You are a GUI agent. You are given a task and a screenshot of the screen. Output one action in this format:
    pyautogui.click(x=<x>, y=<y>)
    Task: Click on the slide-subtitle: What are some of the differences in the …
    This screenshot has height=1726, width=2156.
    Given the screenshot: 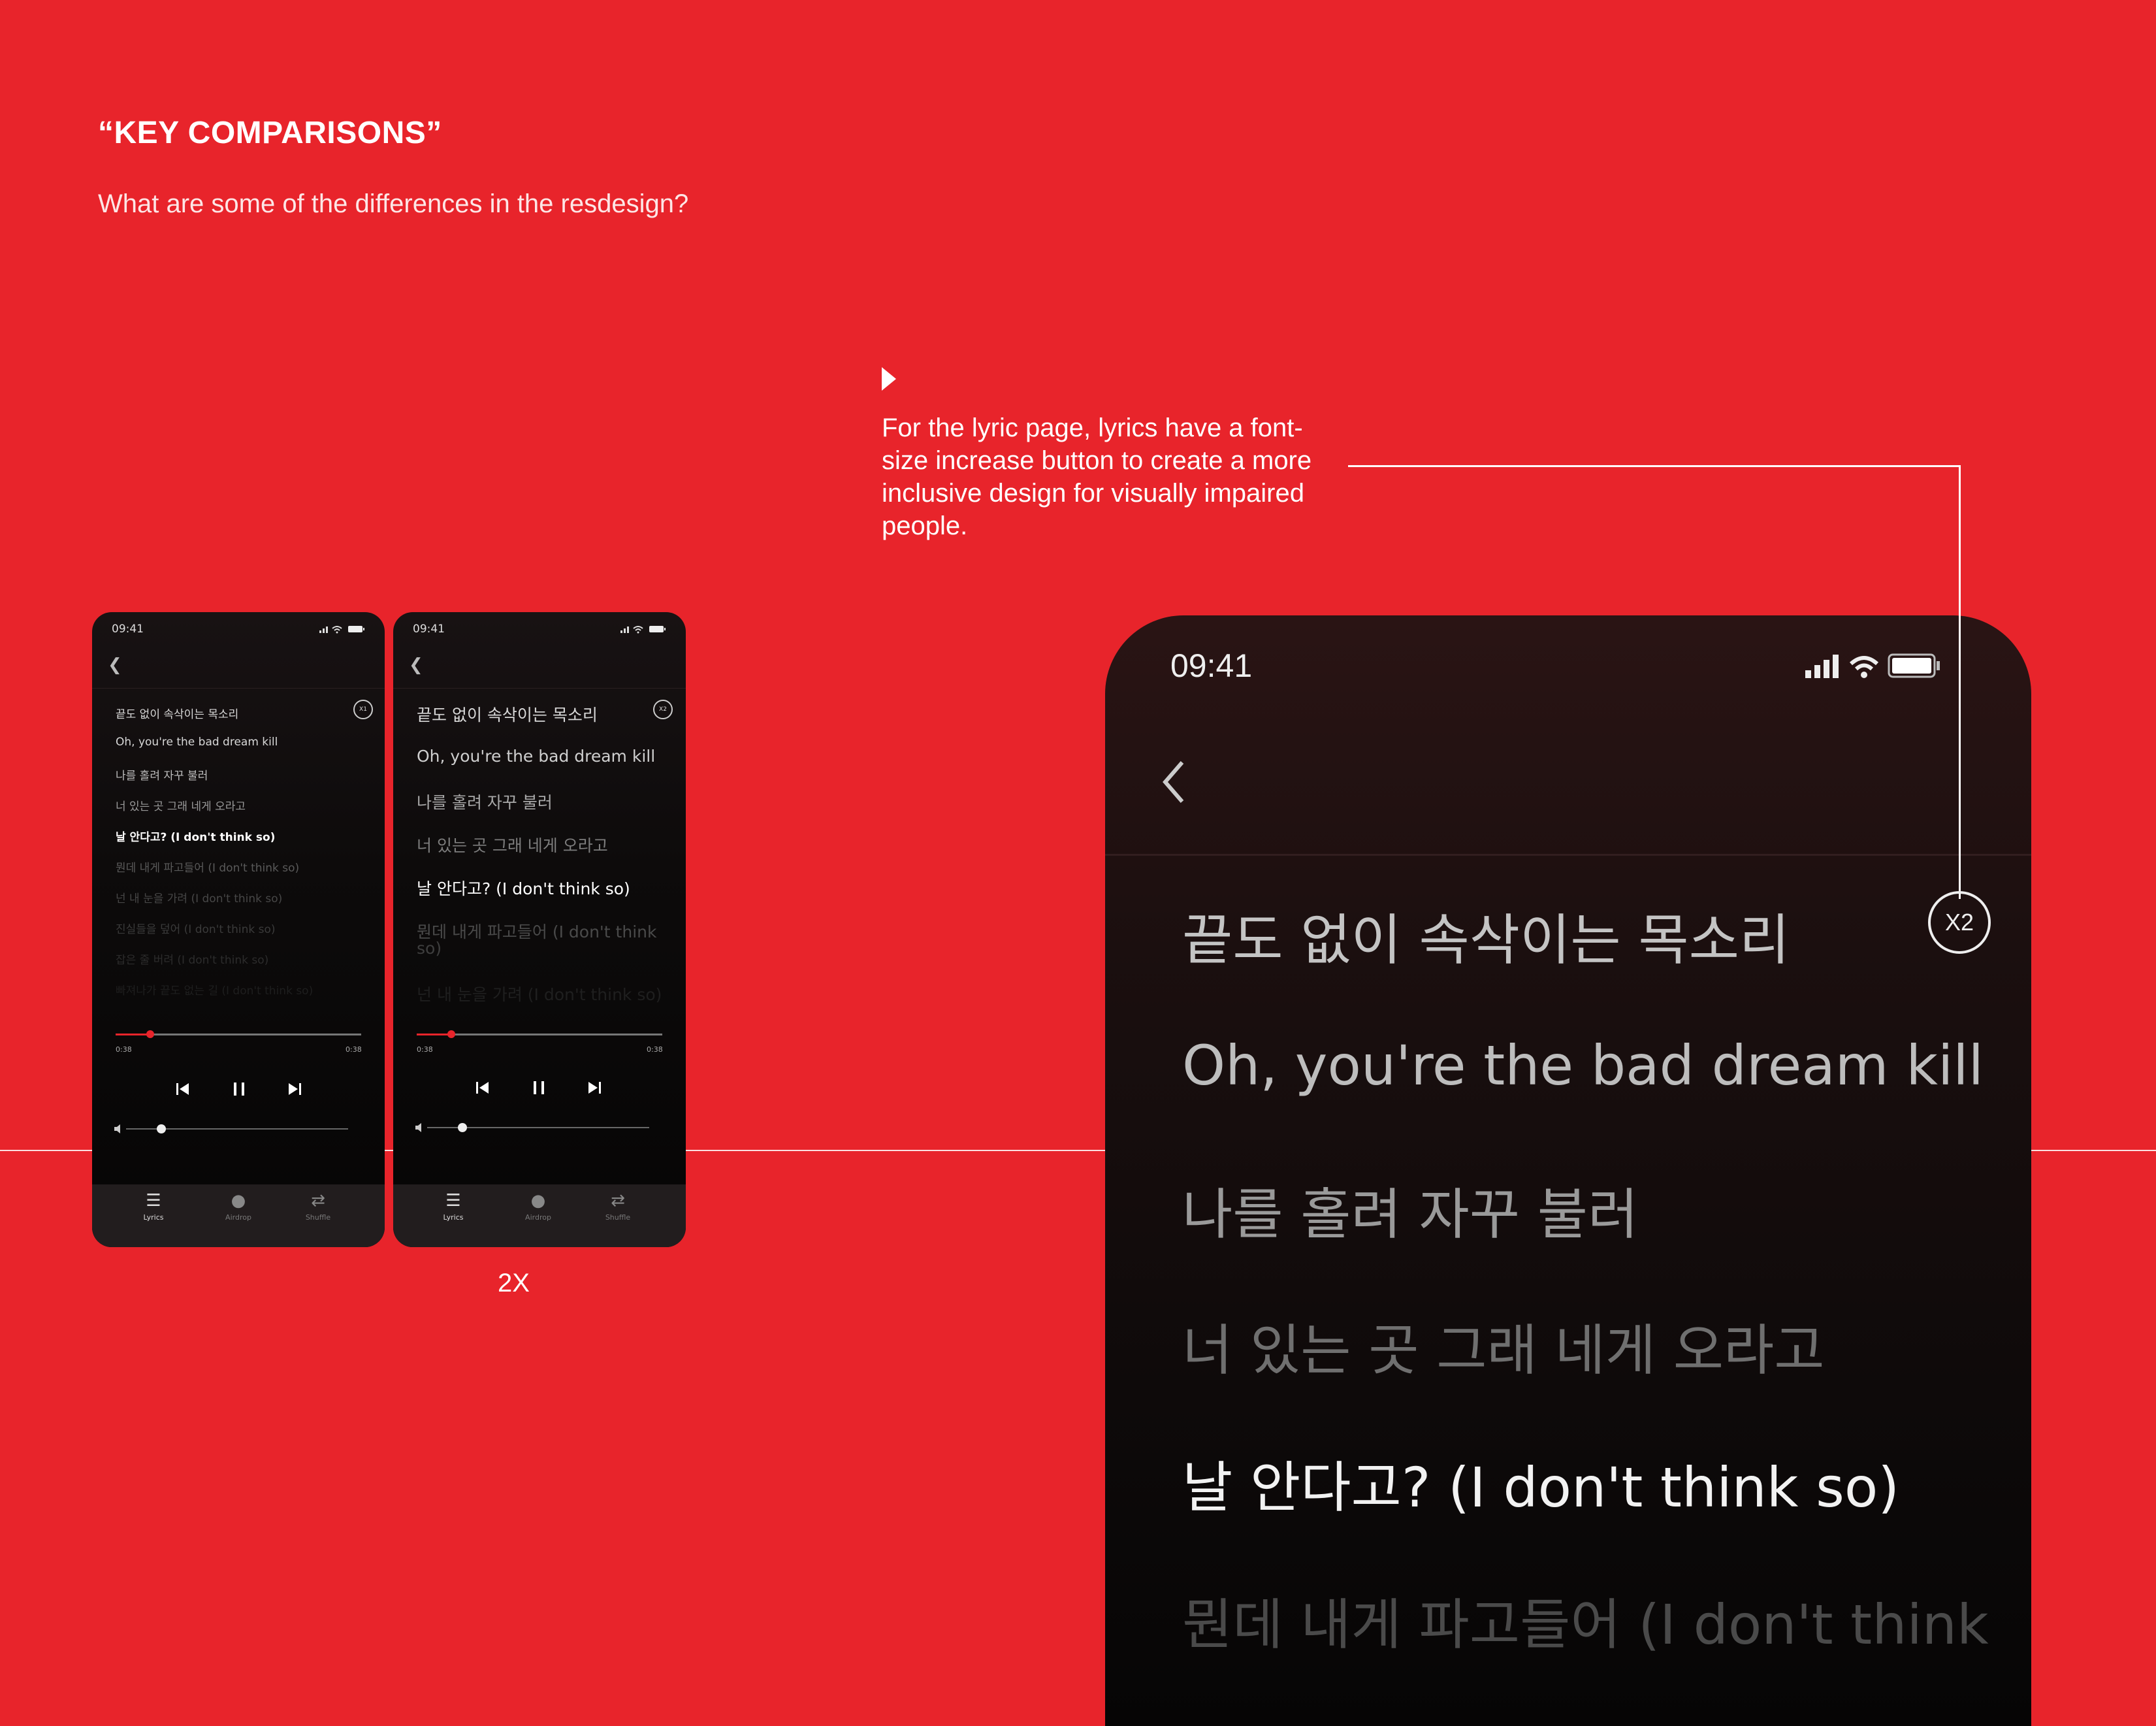 What is the action you would take?
    pyautogui.click(x=394, y=203)
    